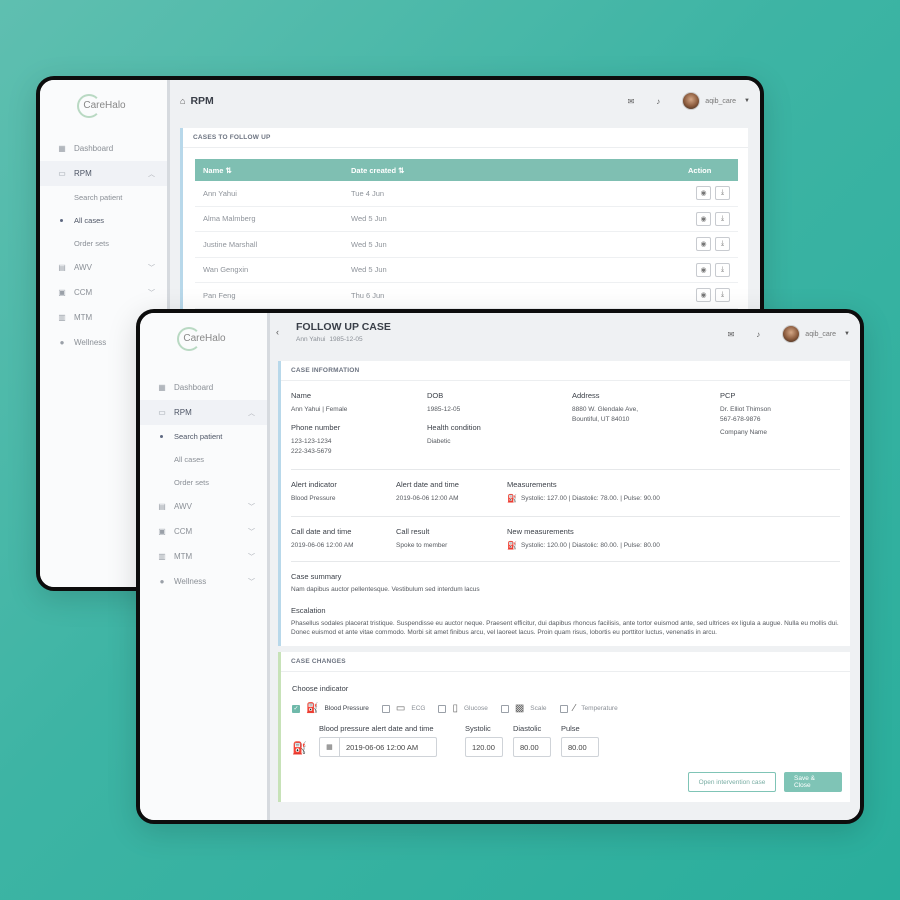 The image size is (900, 900). I want to click on call-result-value: Spoke to member, so click(422, 545).